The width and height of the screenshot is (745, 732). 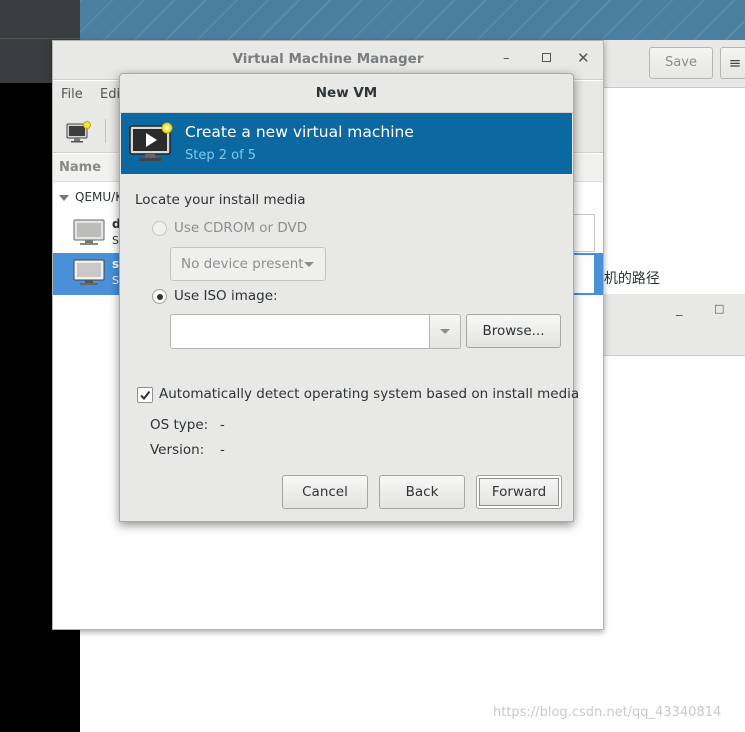 What do you see at coordinates (79, 134) in the screenshot?
I see `new-vm-icon` at bounding box center [79, 134].